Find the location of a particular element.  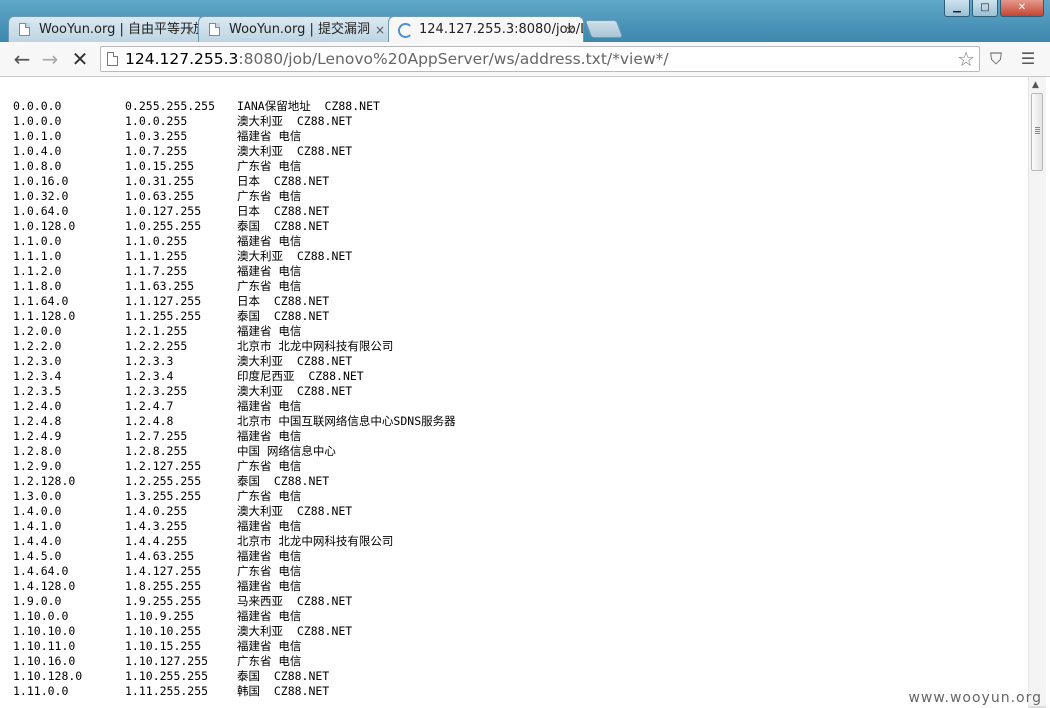

ip-end: 1.0.15.255 is located at coordinates (160, 166).